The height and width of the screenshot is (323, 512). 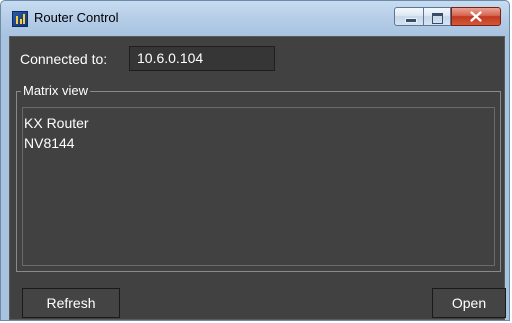 I want to click on matrix-view-legend: Matrix view, so click(x=56, y=90).